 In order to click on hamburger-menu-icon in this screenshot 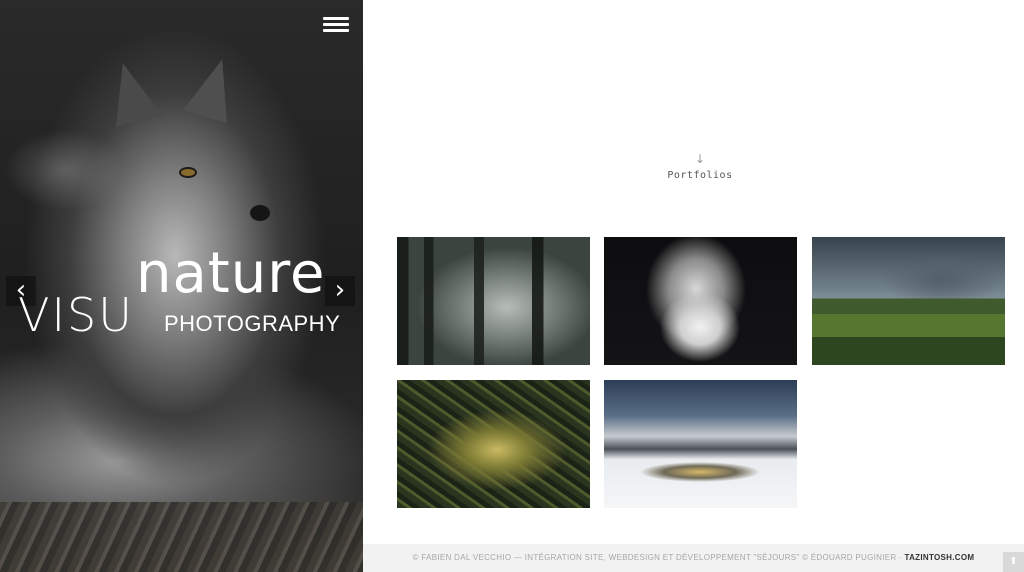, I will do `click(336, 25)`.